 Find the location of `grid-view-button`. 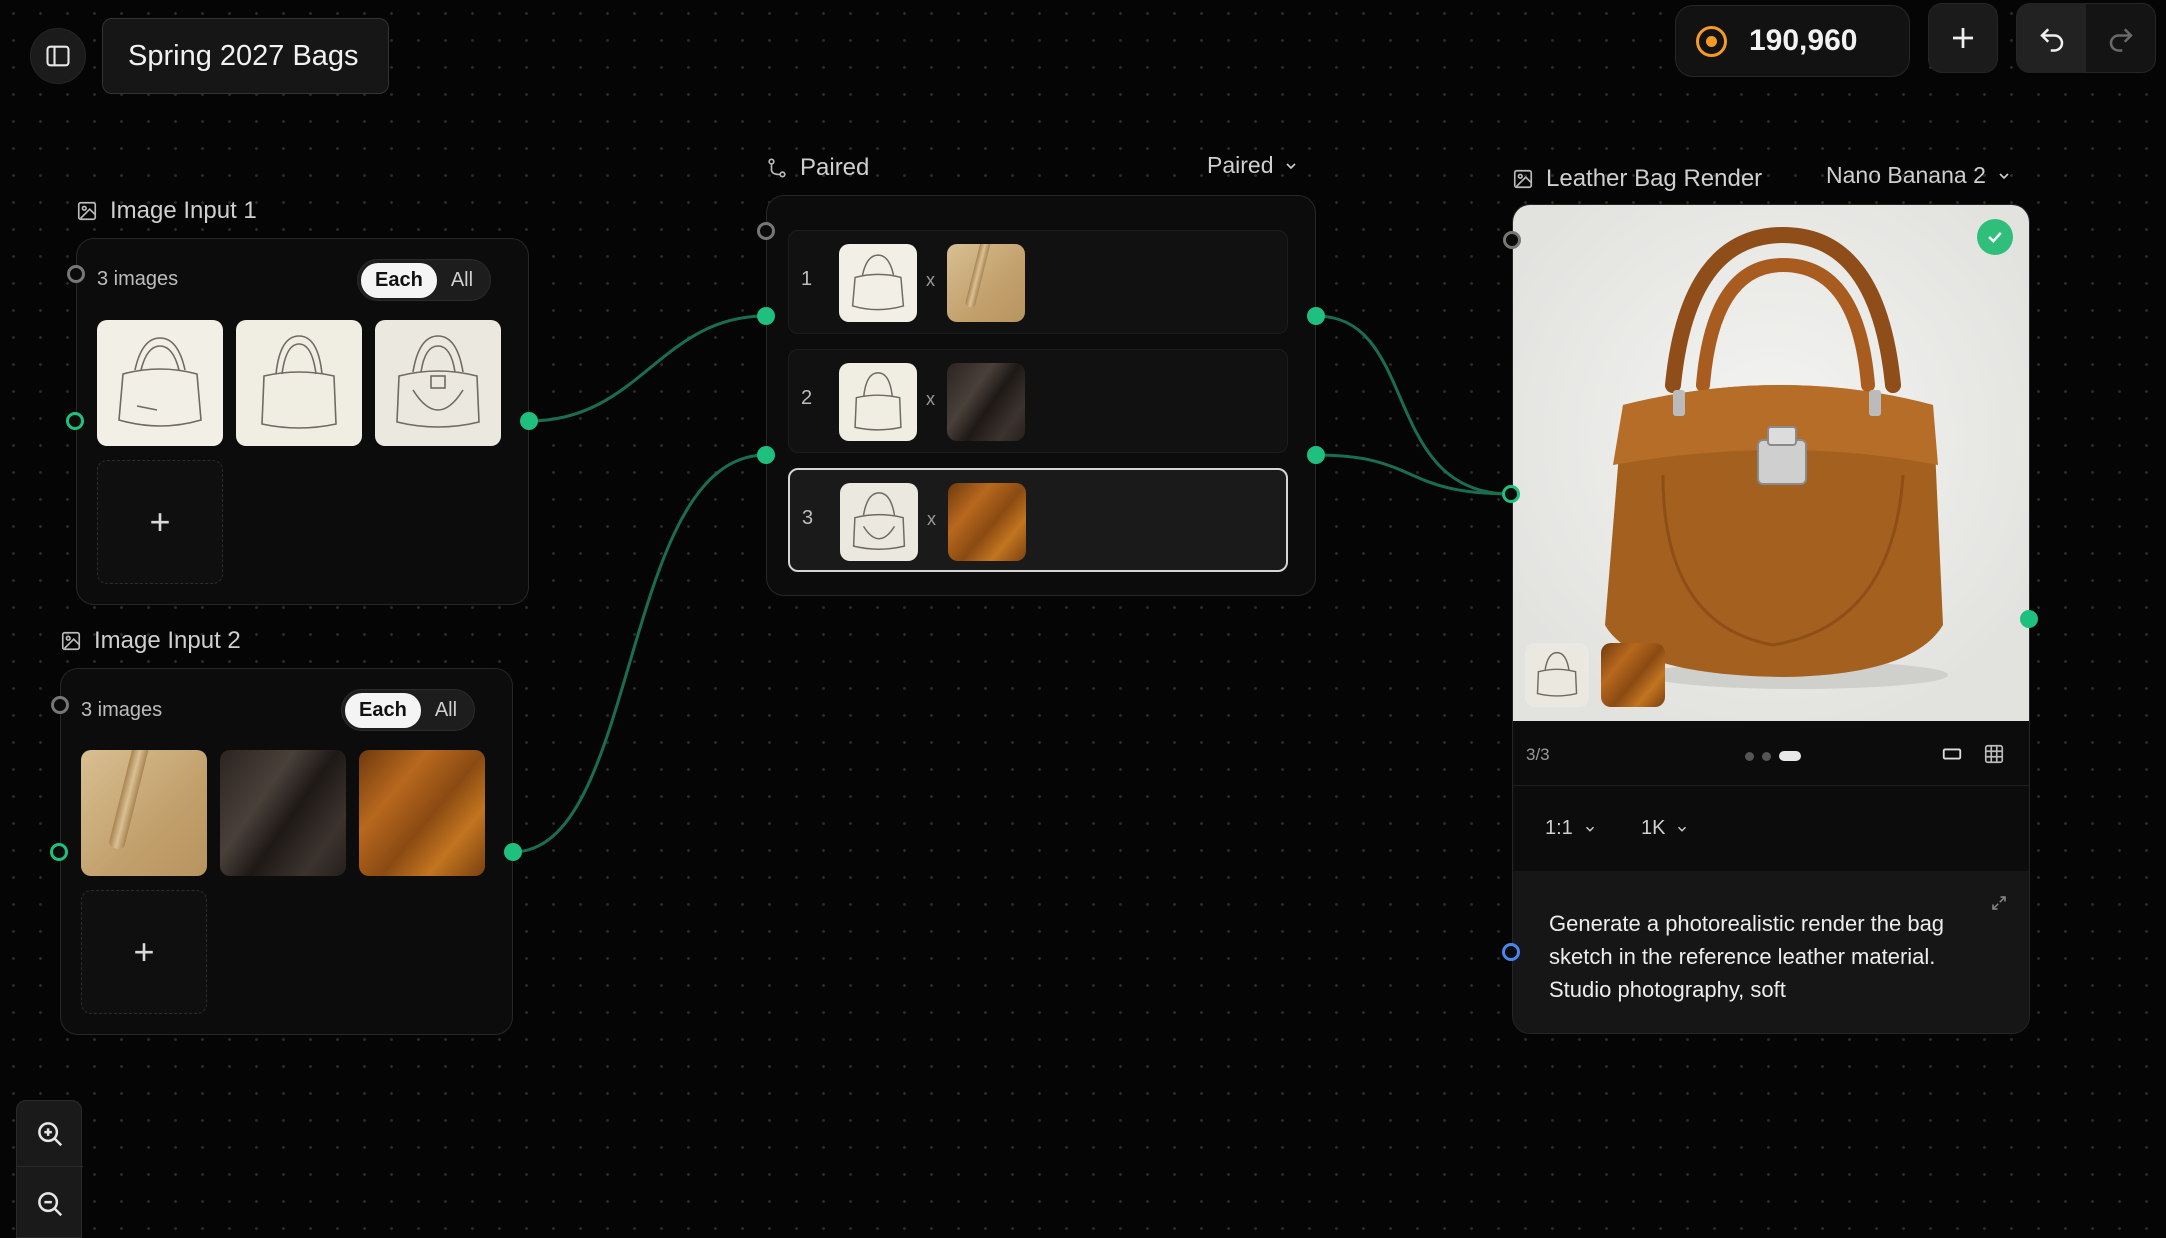

grid-view-button is located at coordinates (1994, 754).